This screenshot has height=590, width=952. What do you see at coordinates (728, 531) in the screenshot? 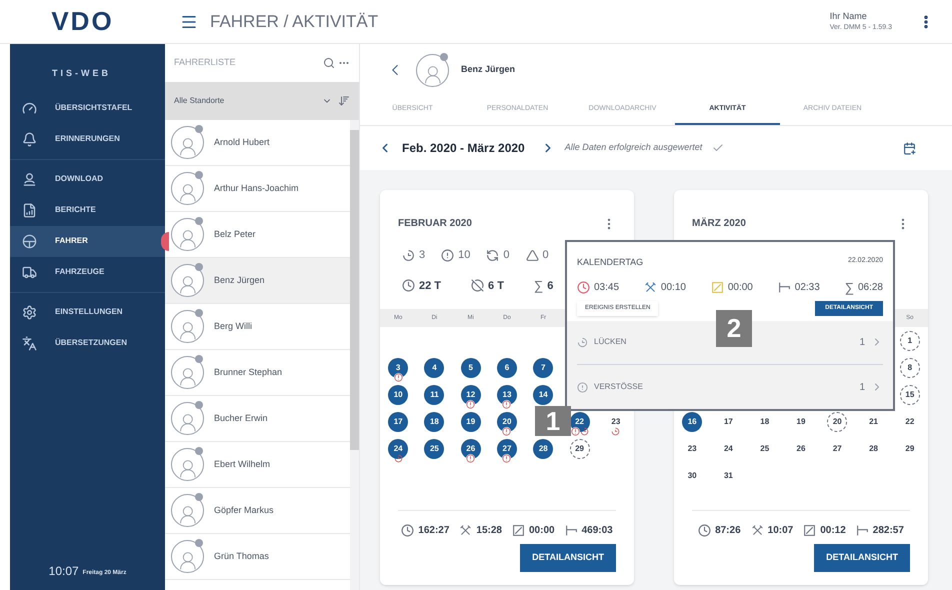
I see `stat-value: 87:26` at bounding box center [728, 531].